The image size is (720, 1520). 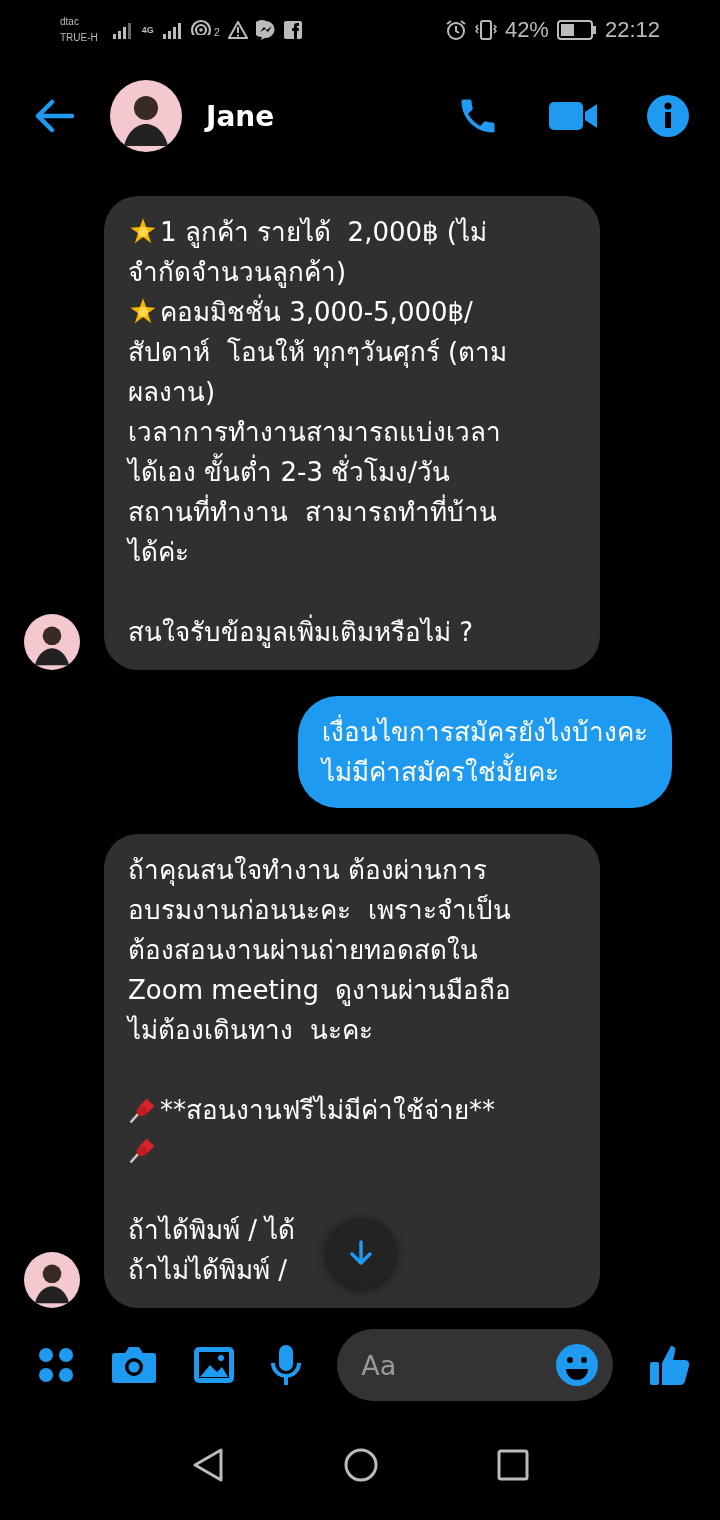 I want to click on microphone-button, so click(x=286, y=1365).